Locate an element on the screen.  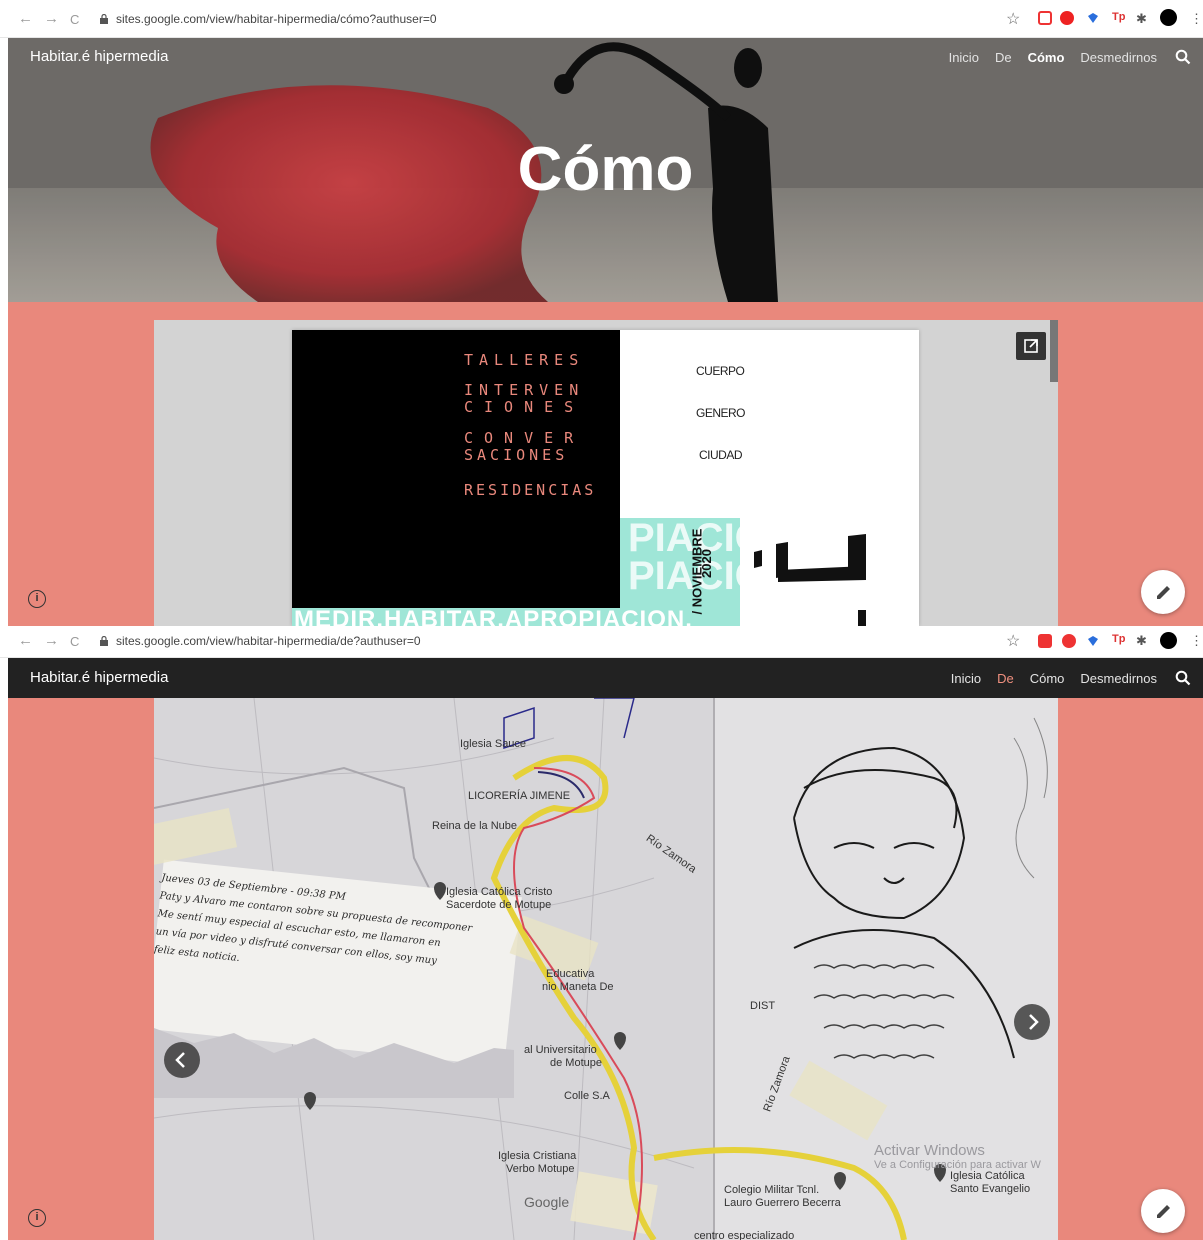
item-talleres: TALLERES is located at coordinates (524, 360).